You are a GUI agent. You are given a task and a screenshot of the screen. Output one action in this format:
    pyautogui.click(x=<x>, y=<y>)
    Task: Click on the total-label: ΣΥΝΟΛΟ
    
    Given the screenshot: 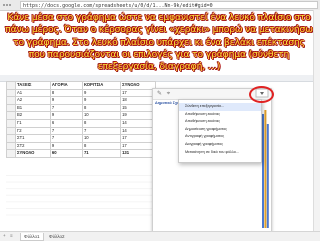 What is the action you would take?
    pyautogui.click(x=33, y=153)
    